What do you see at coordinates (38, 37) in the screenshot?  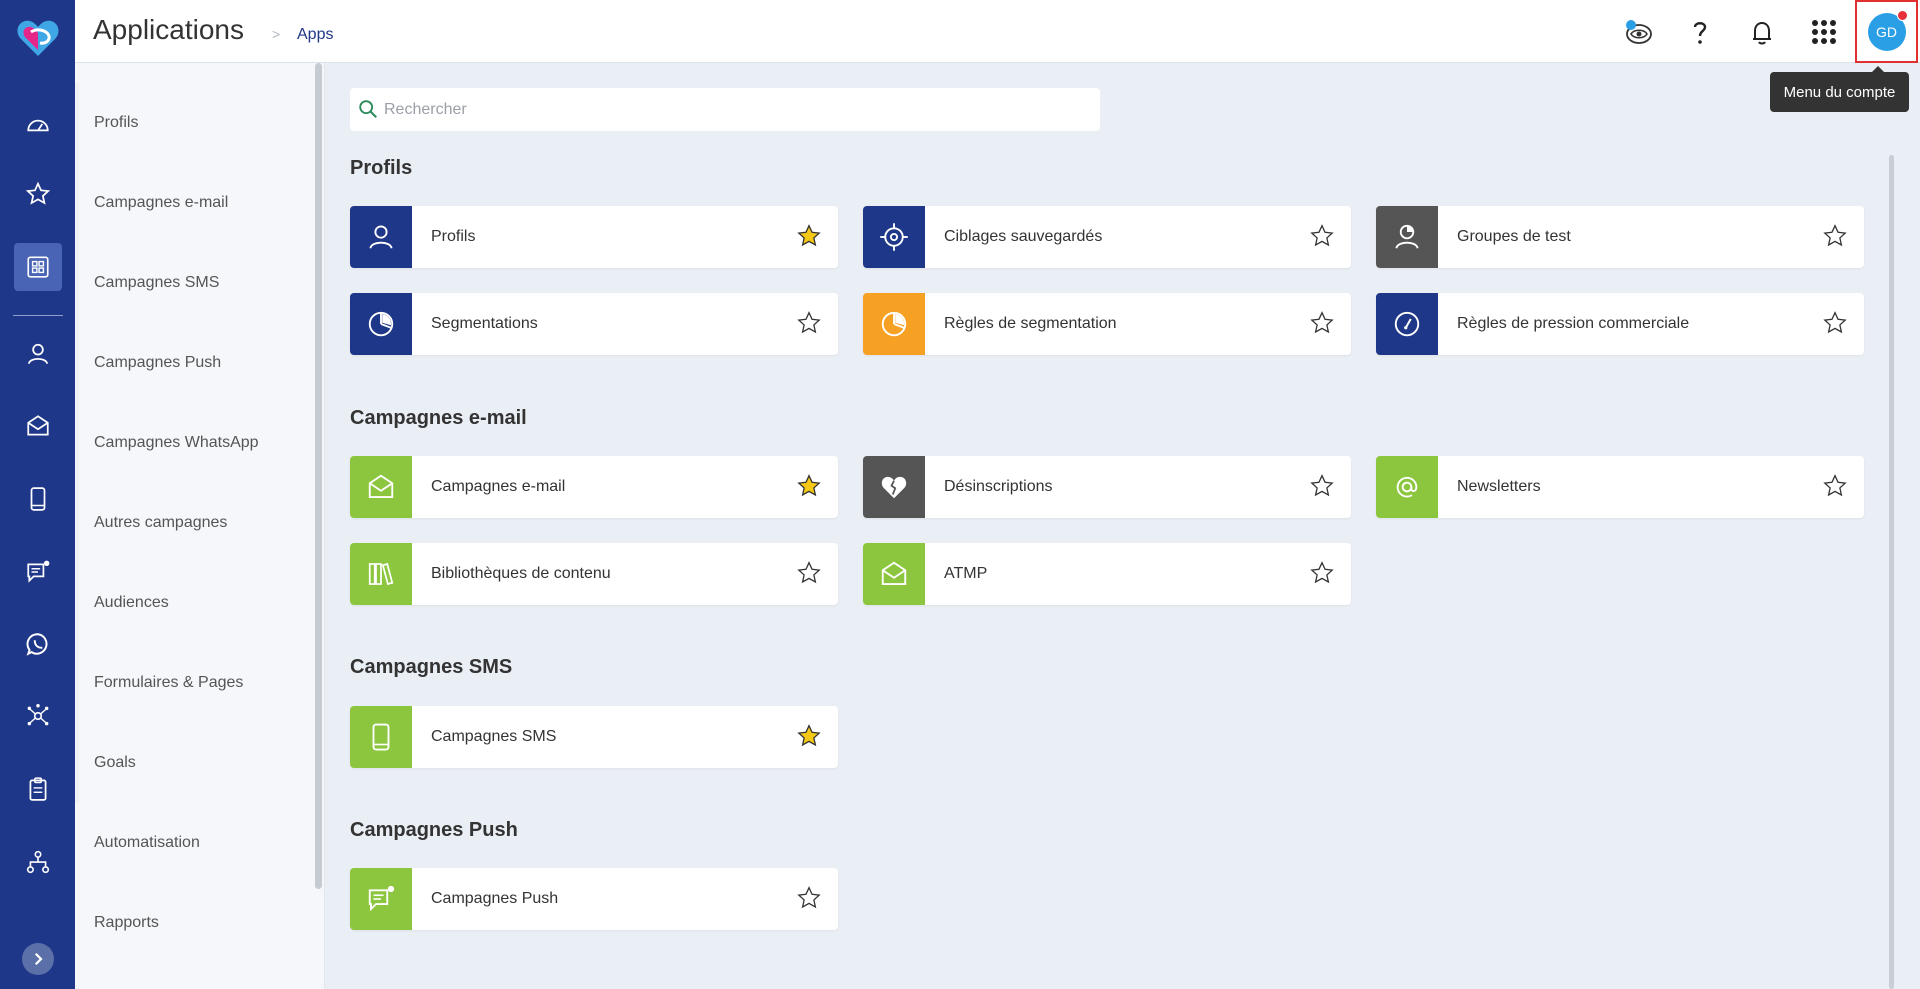 I see `brand-logo` at bounding box center [38, 37].